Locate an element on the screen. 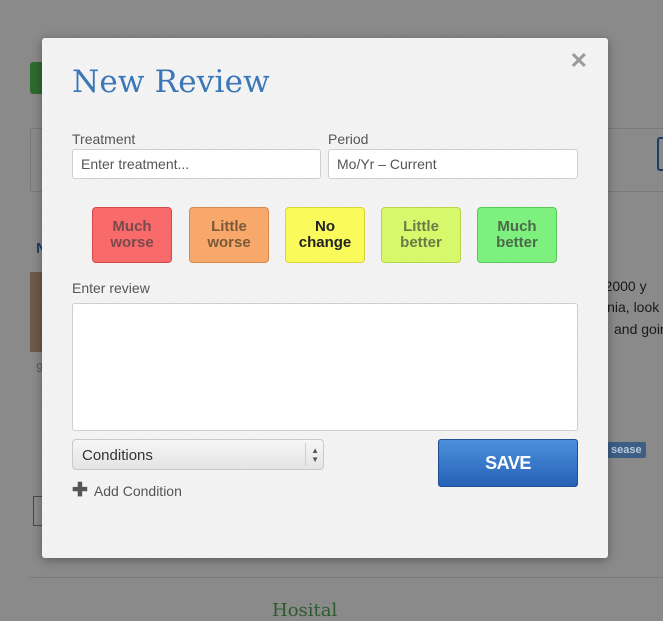 Image resolution: width=663 pixels, height=621 pixels. rating-much-better-button: Much better is located at coordinates (517, 235).